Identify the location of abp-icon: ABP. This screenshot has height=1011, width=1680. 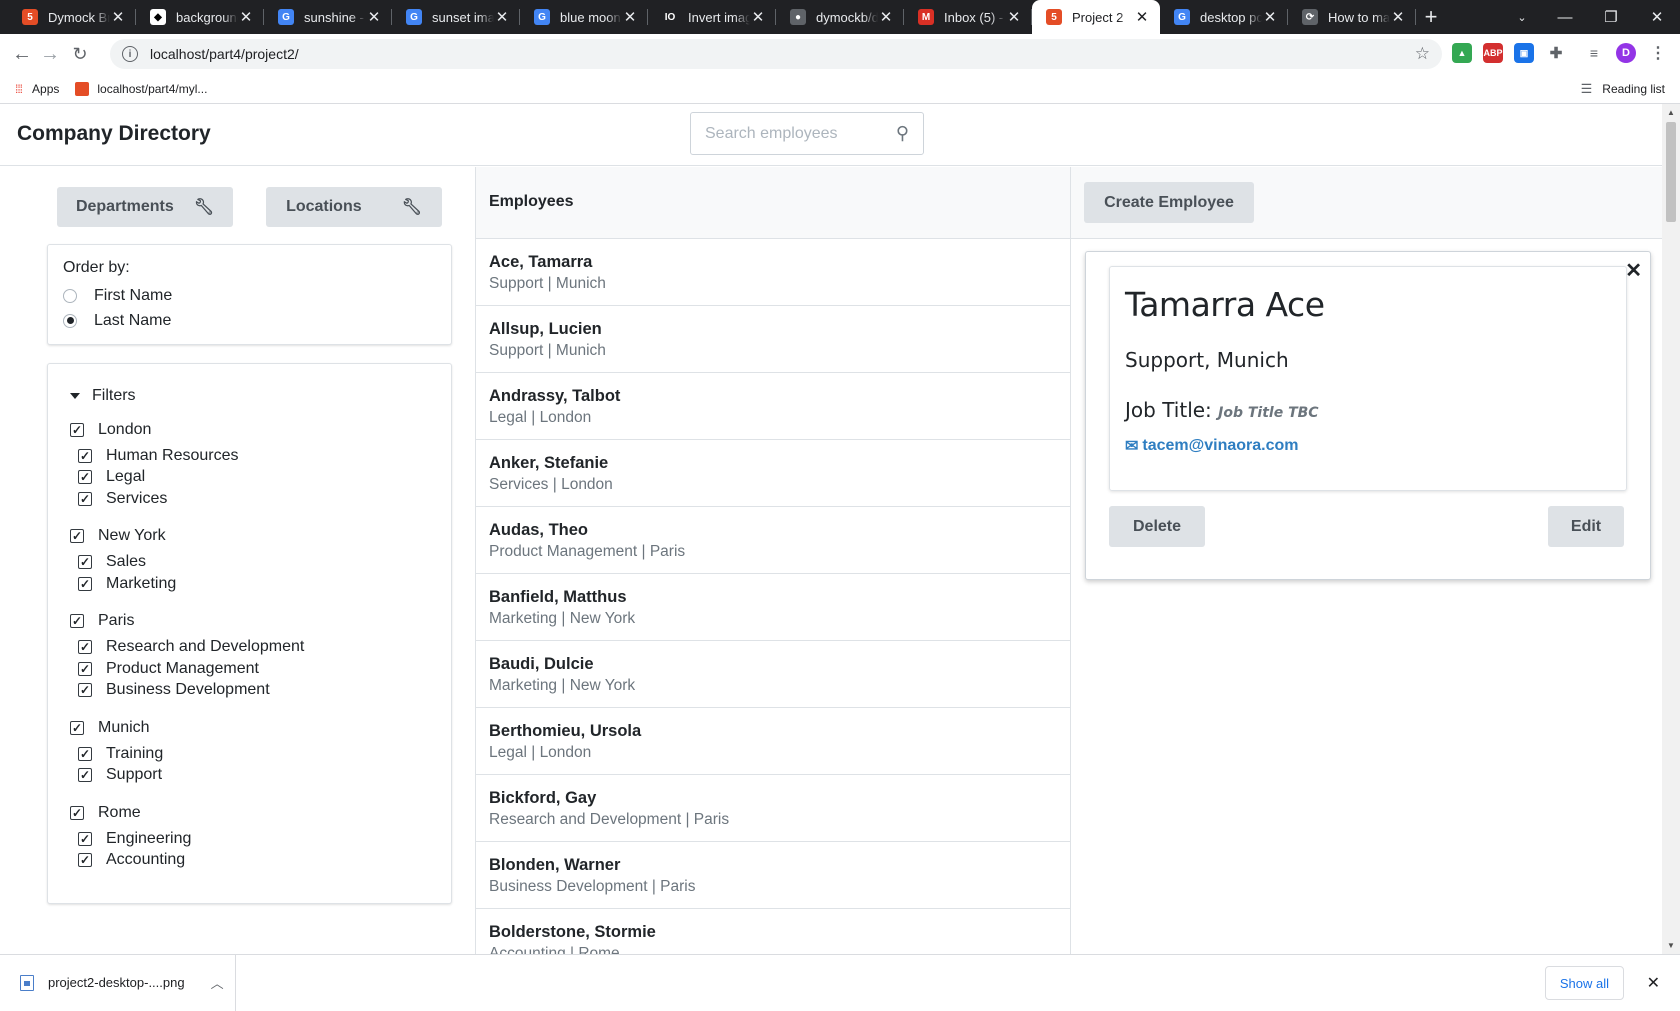
(1493, 53).